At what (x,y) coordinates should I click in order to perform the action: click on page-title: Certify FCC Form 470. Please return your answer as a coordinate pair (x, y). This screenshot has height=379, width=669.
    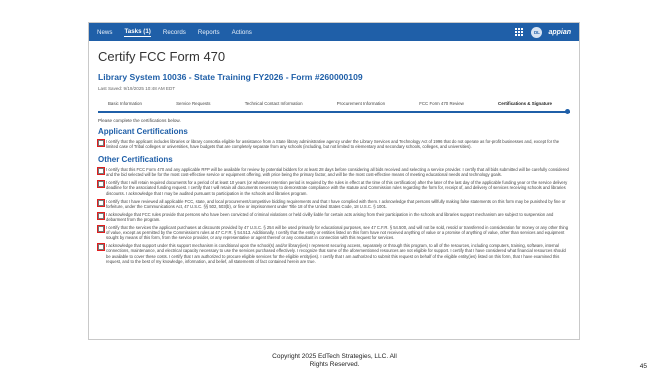
    Looking at the image, I should click on (162, 56).